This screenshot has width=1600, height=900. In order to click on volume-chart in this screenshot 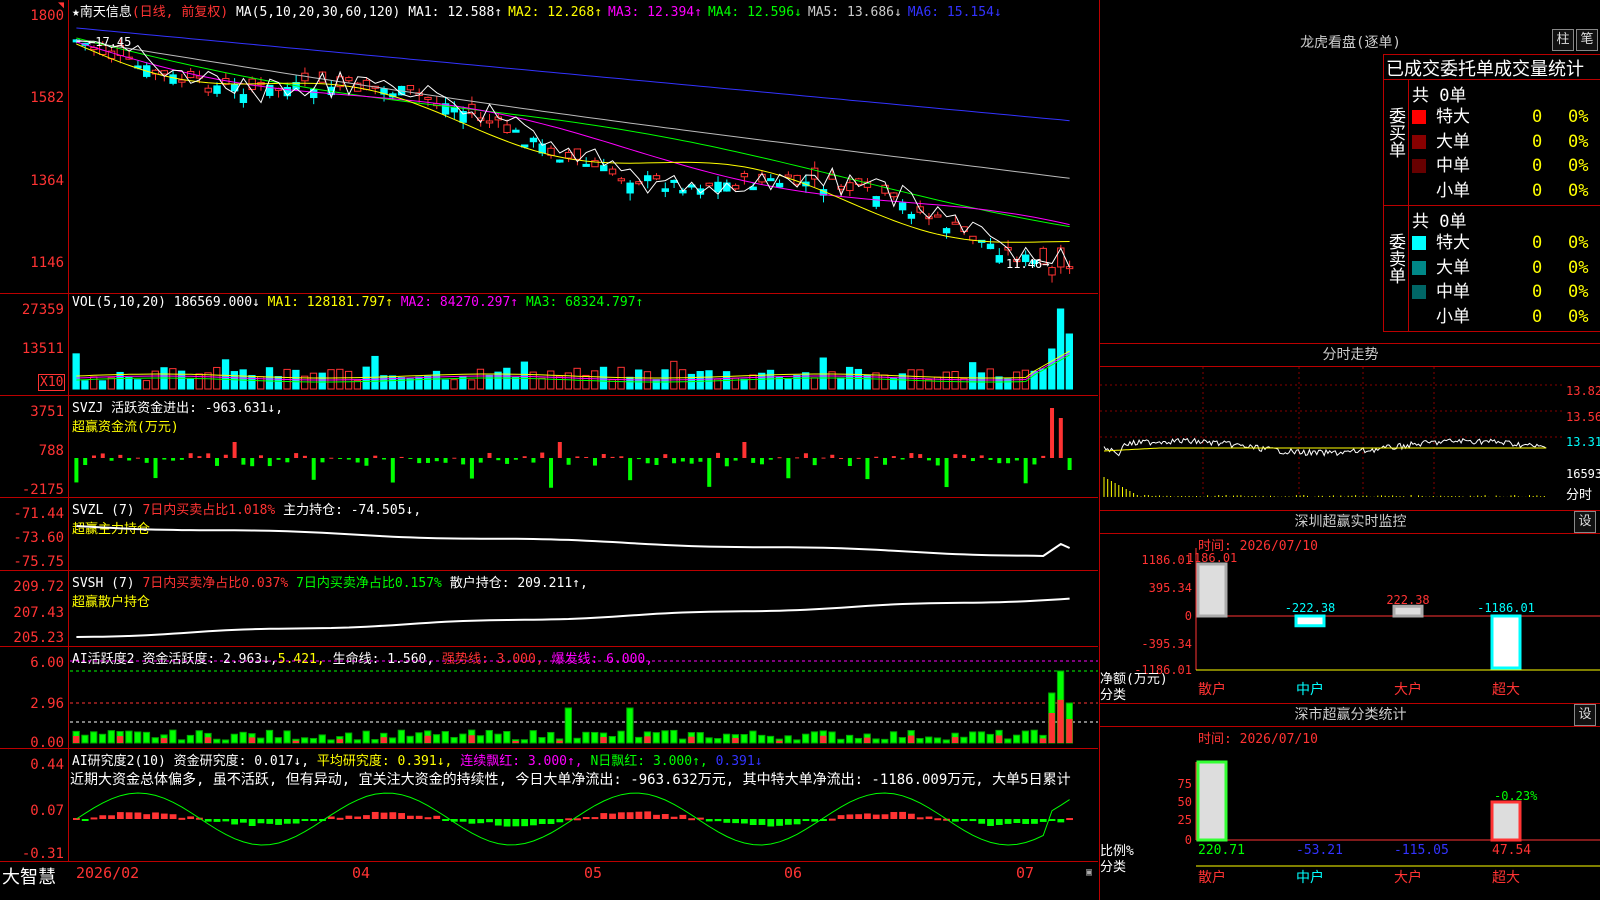, I will do `click(549, 344)`.